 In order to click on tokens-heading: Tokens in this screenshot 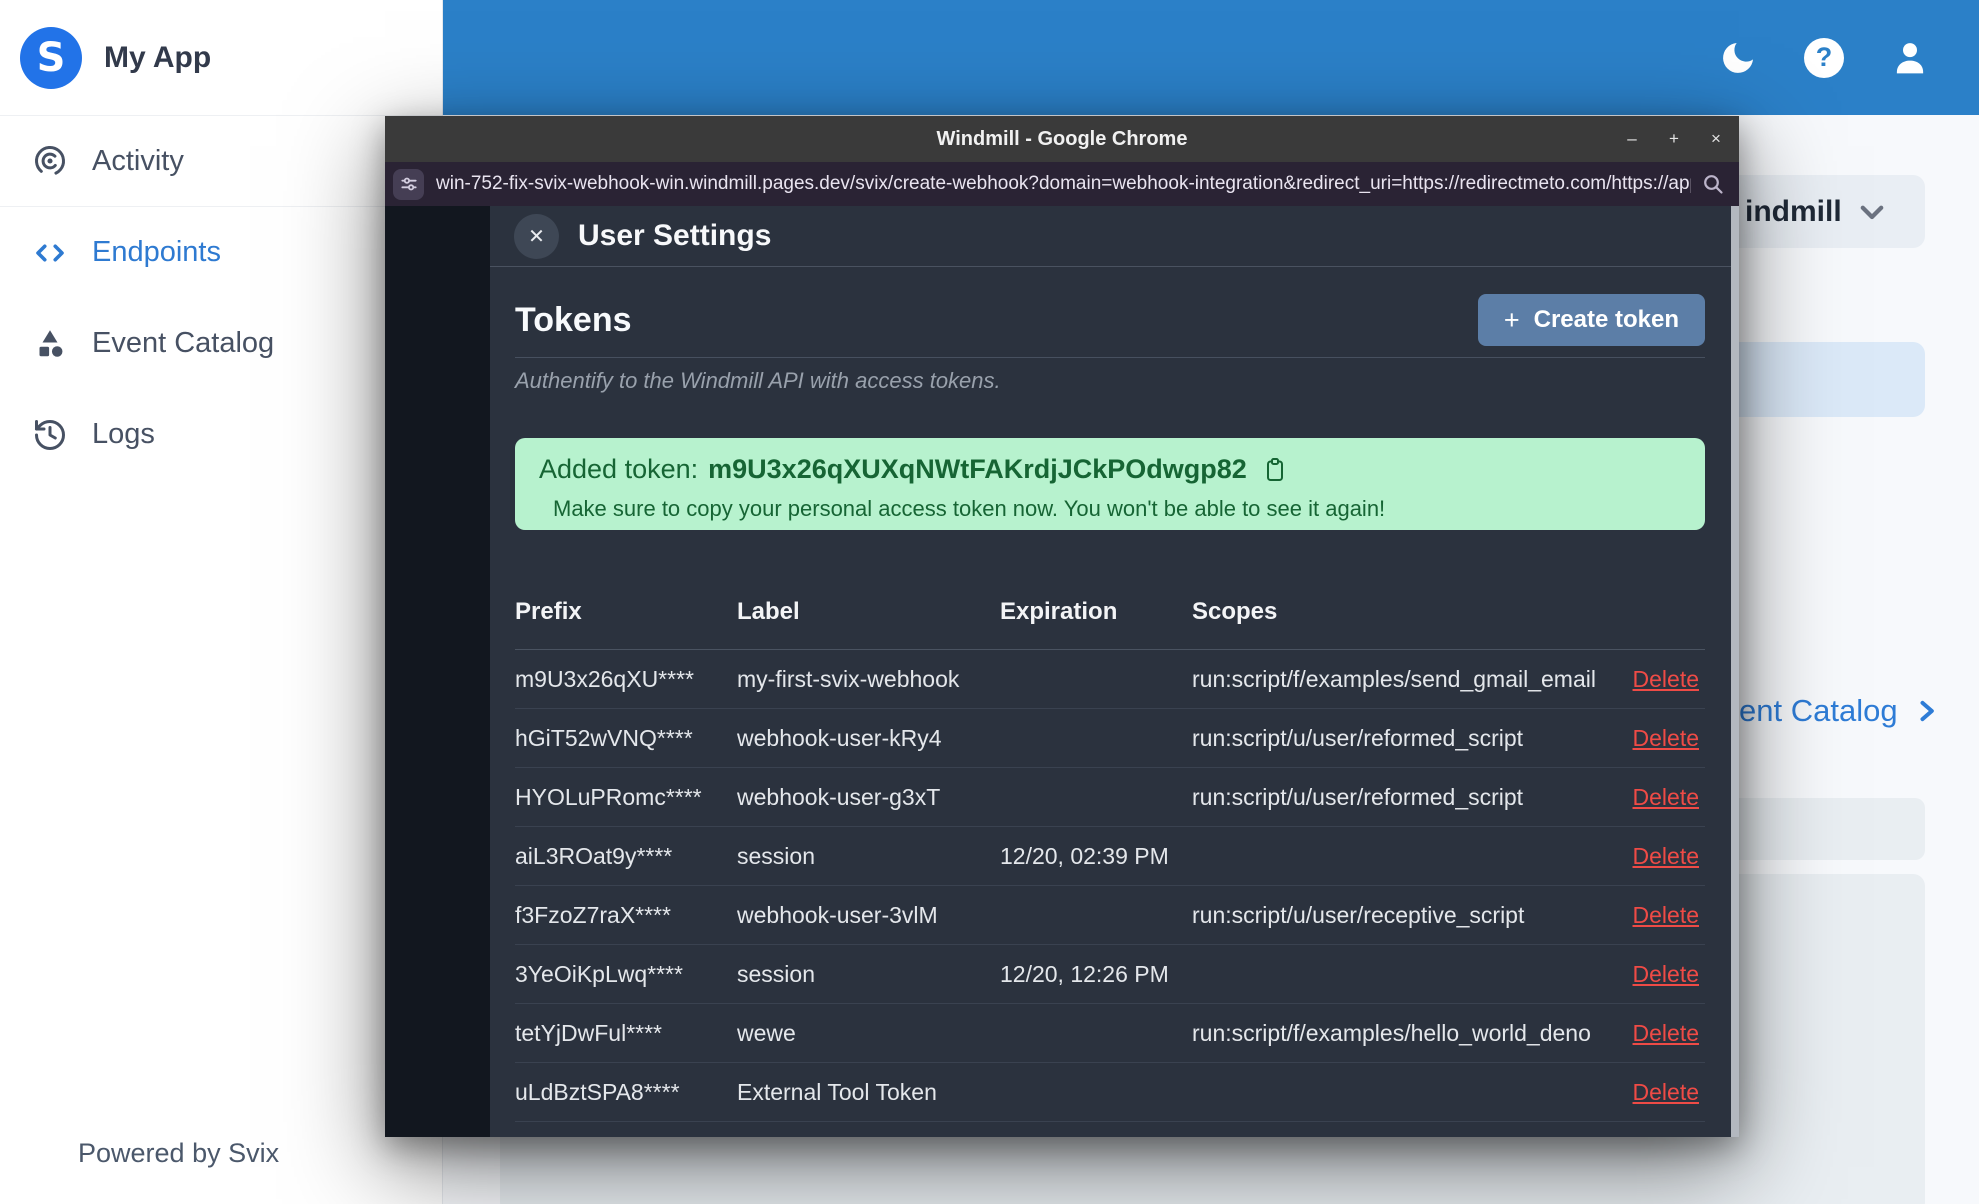, I will do `click(573, 319)`.